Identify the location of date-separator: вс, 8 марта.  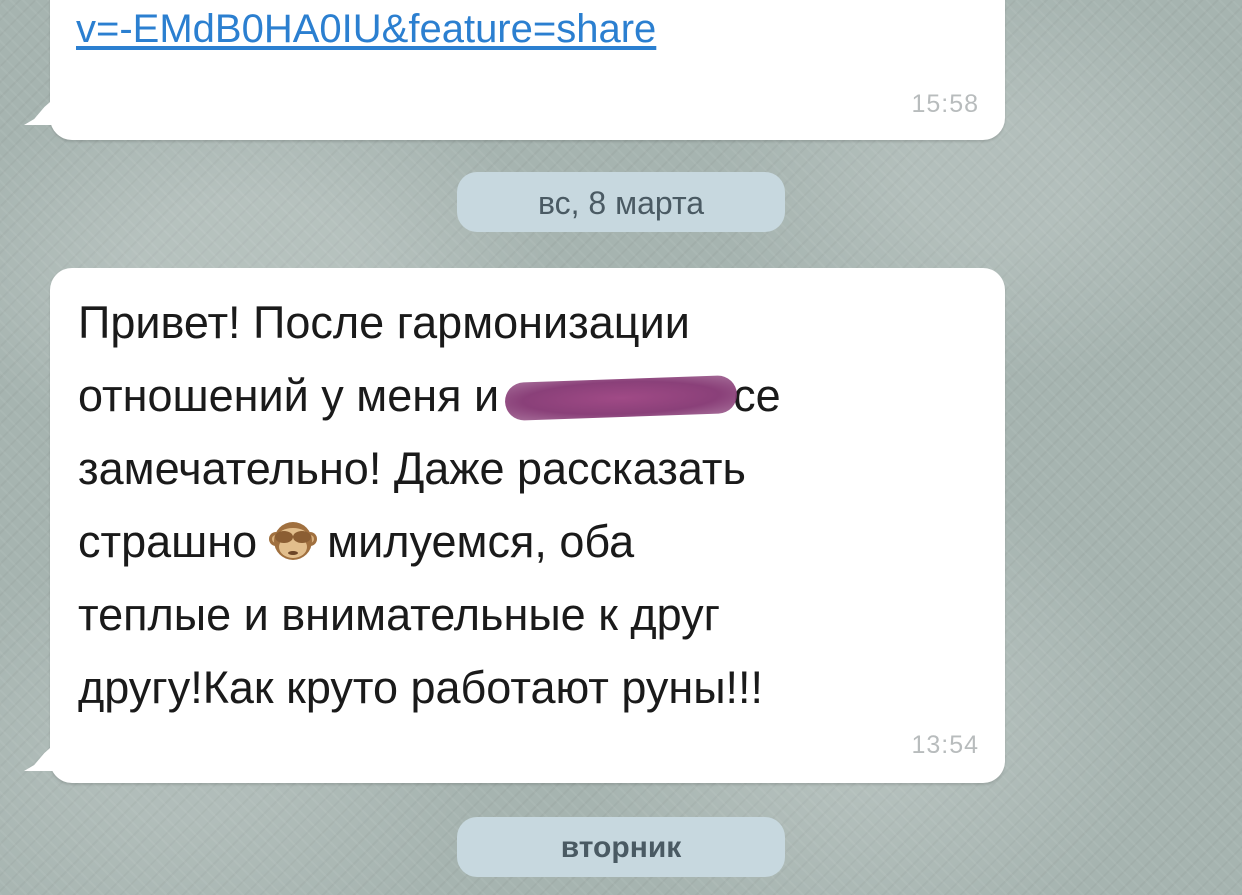
(621, 202).